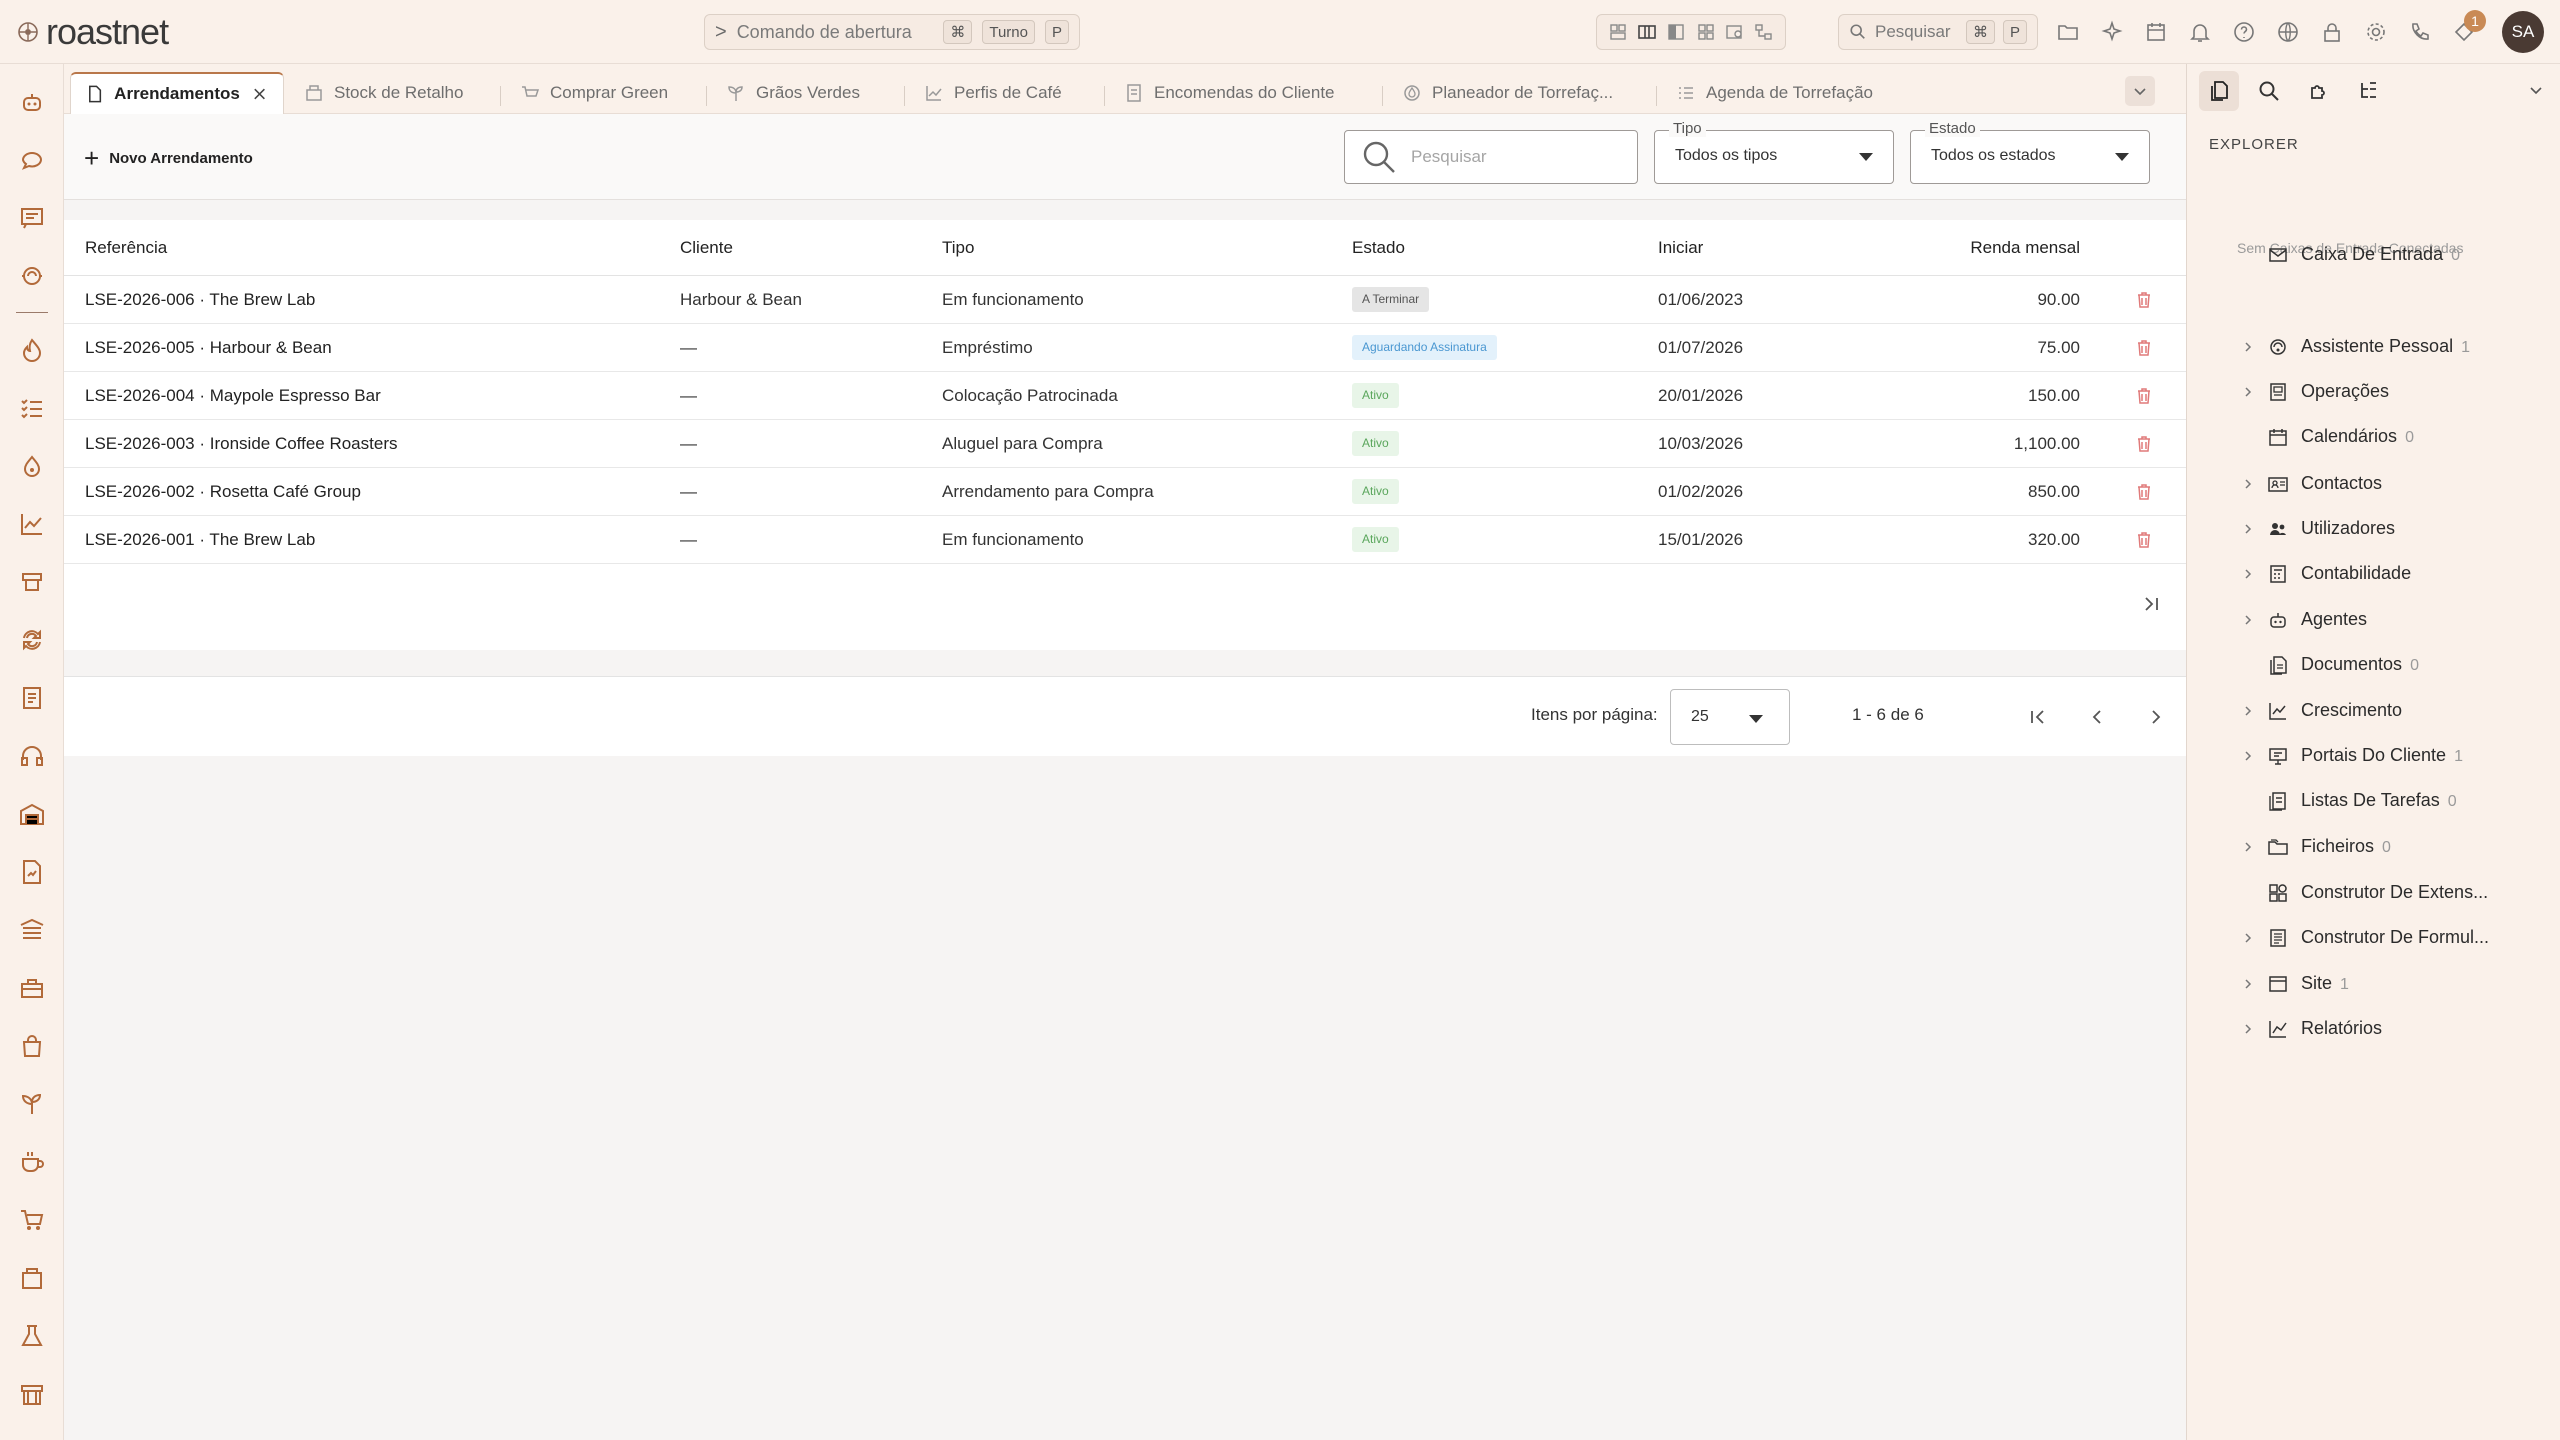 Image resolution: width=2560 pixels, height=1440 pixels. What do you see at coordinates (2373, 801) in the screenshot?
I see `explorer-item: Listas De Tarefas 0` at bounding box center [2373, 801].